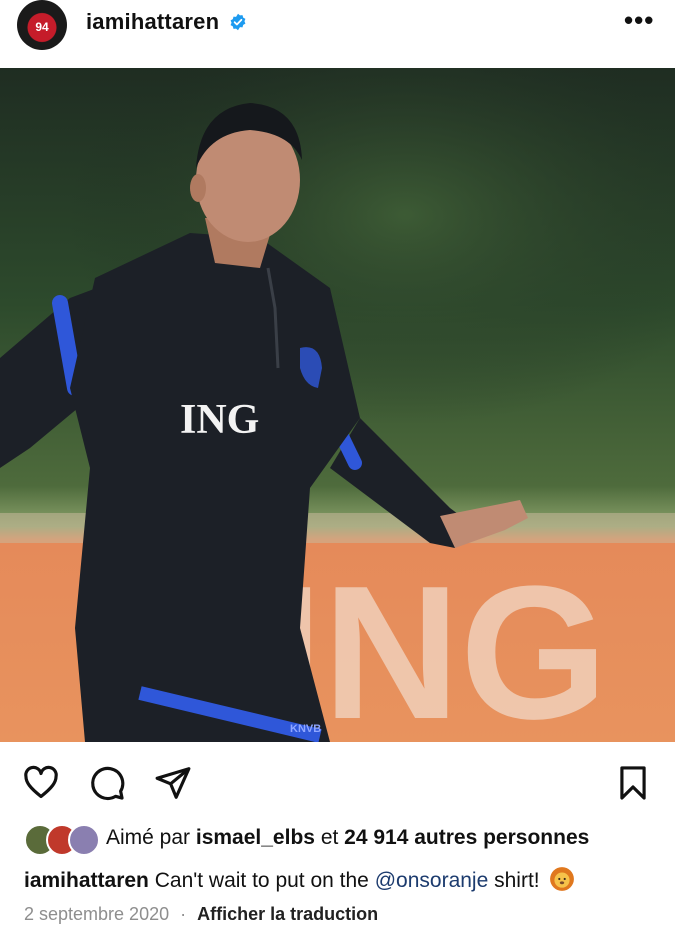  Describe the element at coordinates (287, 914) in the screenshot. I see `translate-link: Afficher la traduction` at that location.